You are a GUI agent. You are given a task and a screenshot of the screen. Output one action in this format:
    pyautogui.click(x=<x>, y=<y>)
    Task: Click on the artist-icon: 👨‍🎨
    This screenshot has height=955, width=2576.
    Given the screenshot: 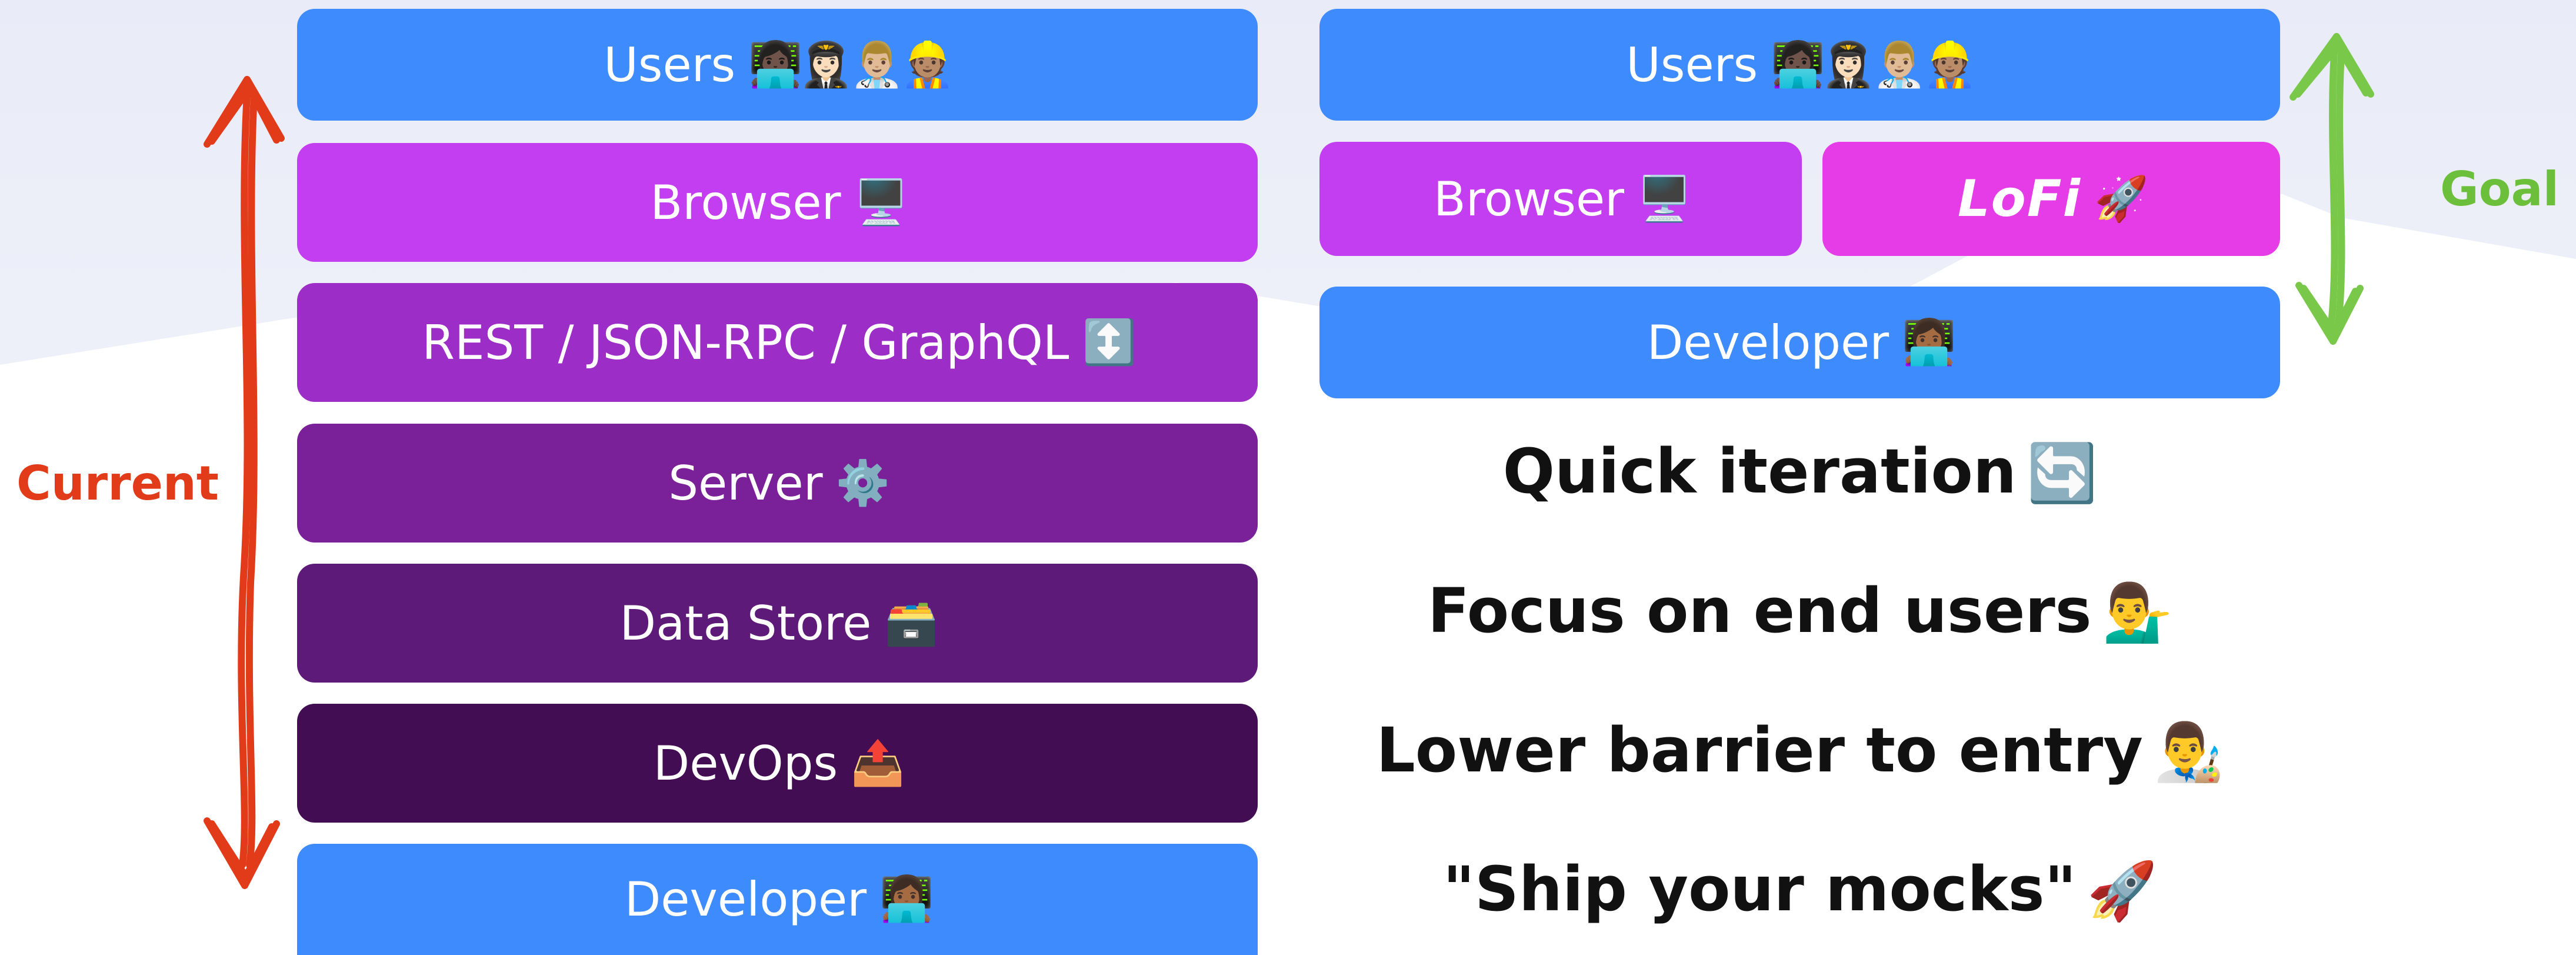 What is the action you would take?
    pyautogui.click(x=2188, y=752)
    